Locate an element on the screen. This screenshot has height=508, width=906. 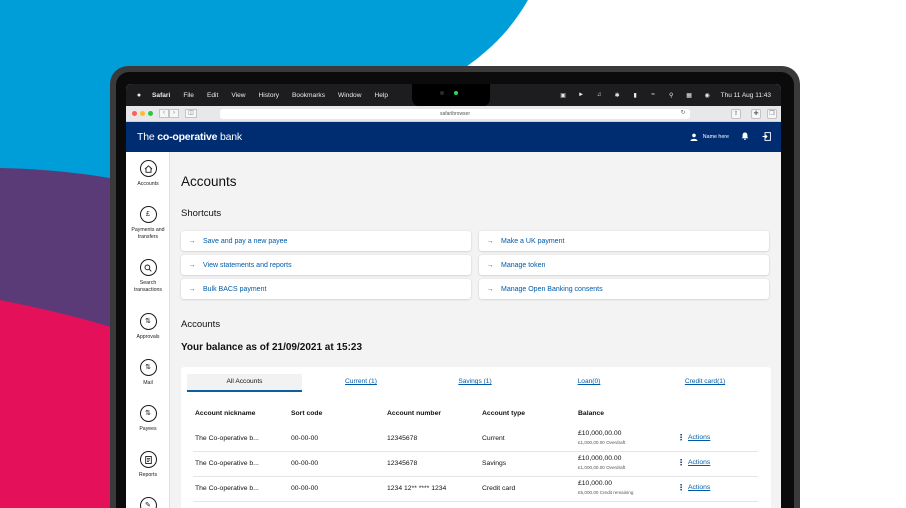
sidebar-item-label: Reports is located at coordinates (148, 475).